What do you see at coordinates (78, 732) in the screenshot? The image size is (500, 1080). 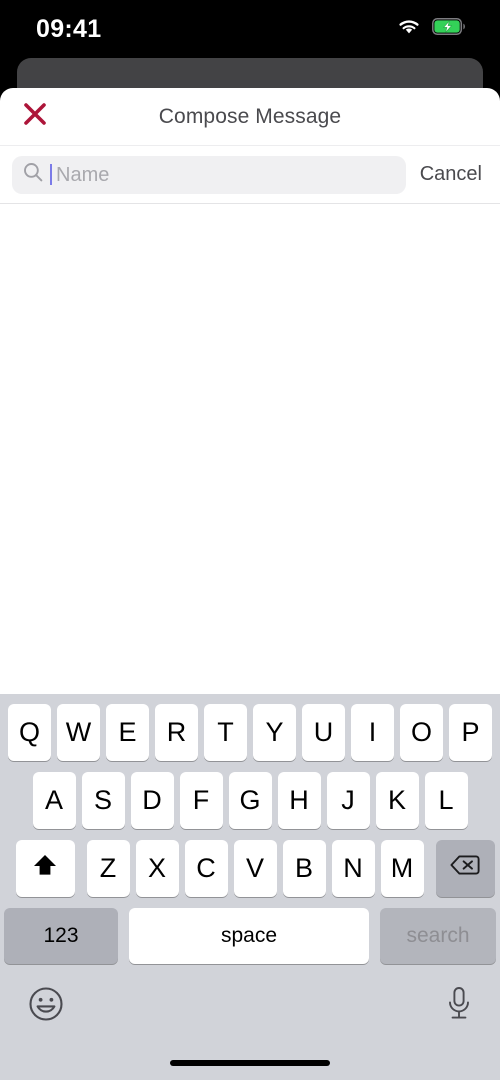 I see `key-w: W` at bounding box center [78, 732].